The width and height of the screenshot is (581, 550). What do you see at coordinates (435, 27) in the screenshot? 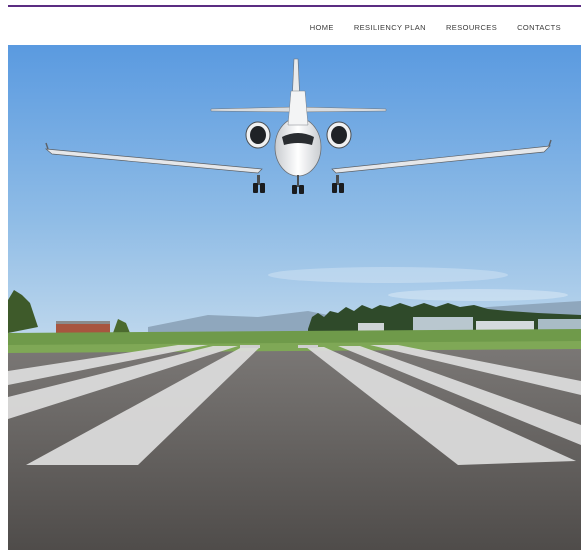
I see `main-navigation: HOME RESILIENCY PLAN RESOURCES CONTACTS` at bounding box center [435, 27].